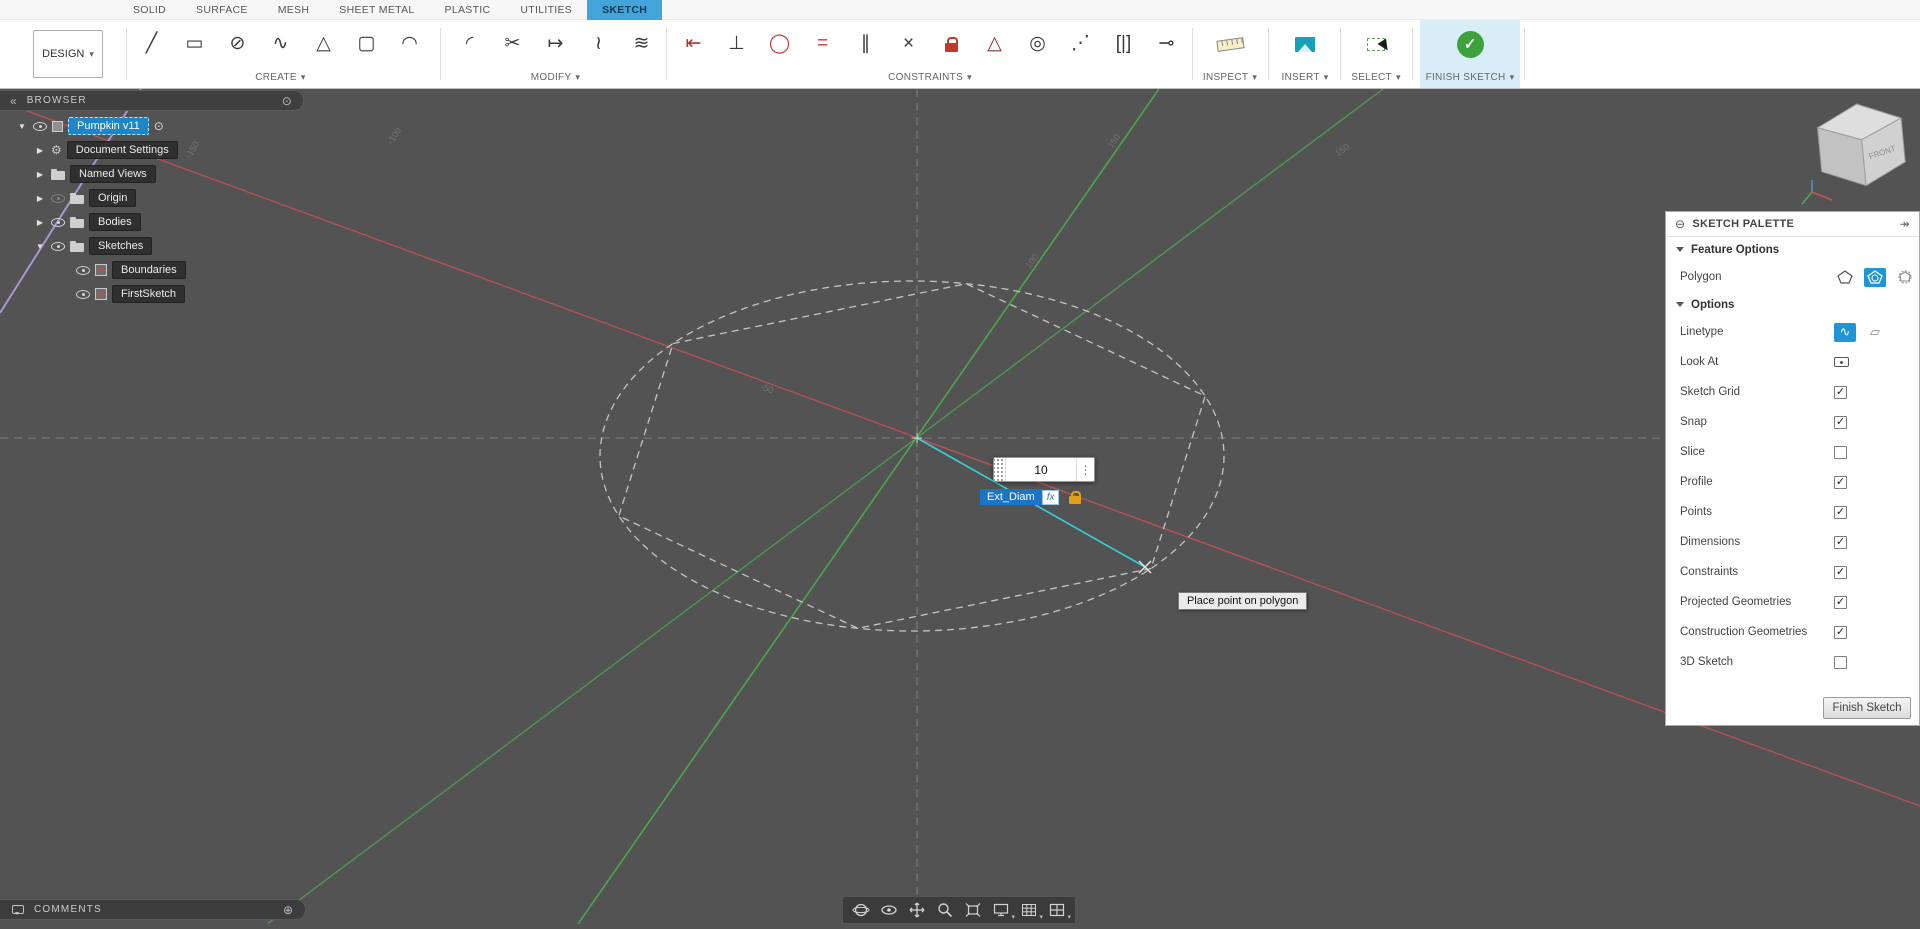 Image resolution: width=1920 pixels, height=929 pixels. Describe the element at coordinates (994, 44) in the screenshot. I see `midpoint-icon: △` at that location.